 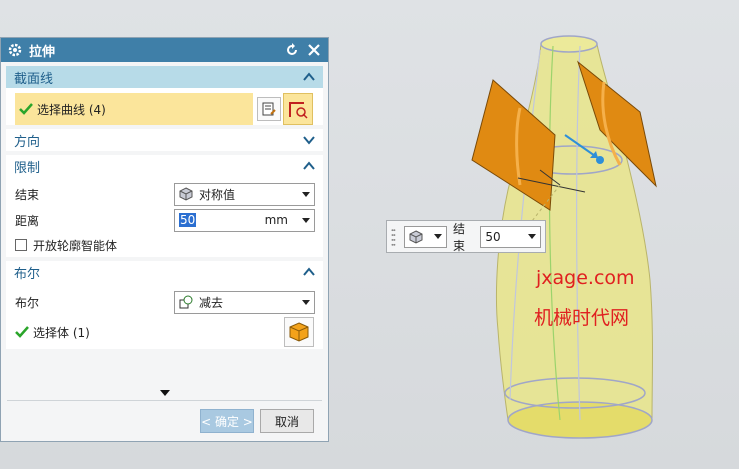 I want to click on end-row: 结束 对称值, so click(x=164, y=194).